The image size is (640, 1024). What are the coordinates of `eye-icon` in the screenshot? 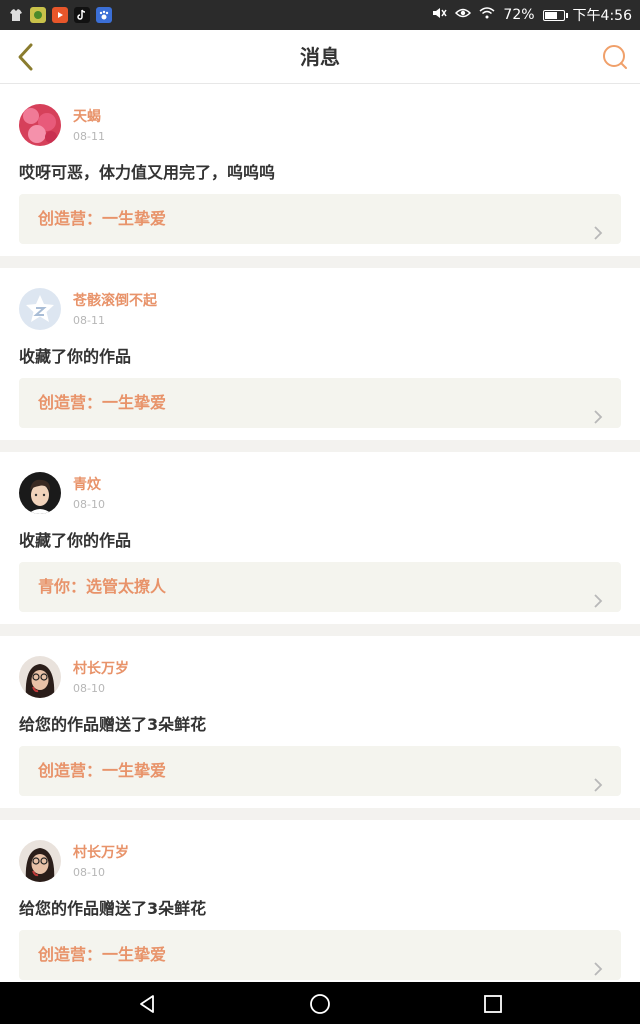 It's located at (463, 15).